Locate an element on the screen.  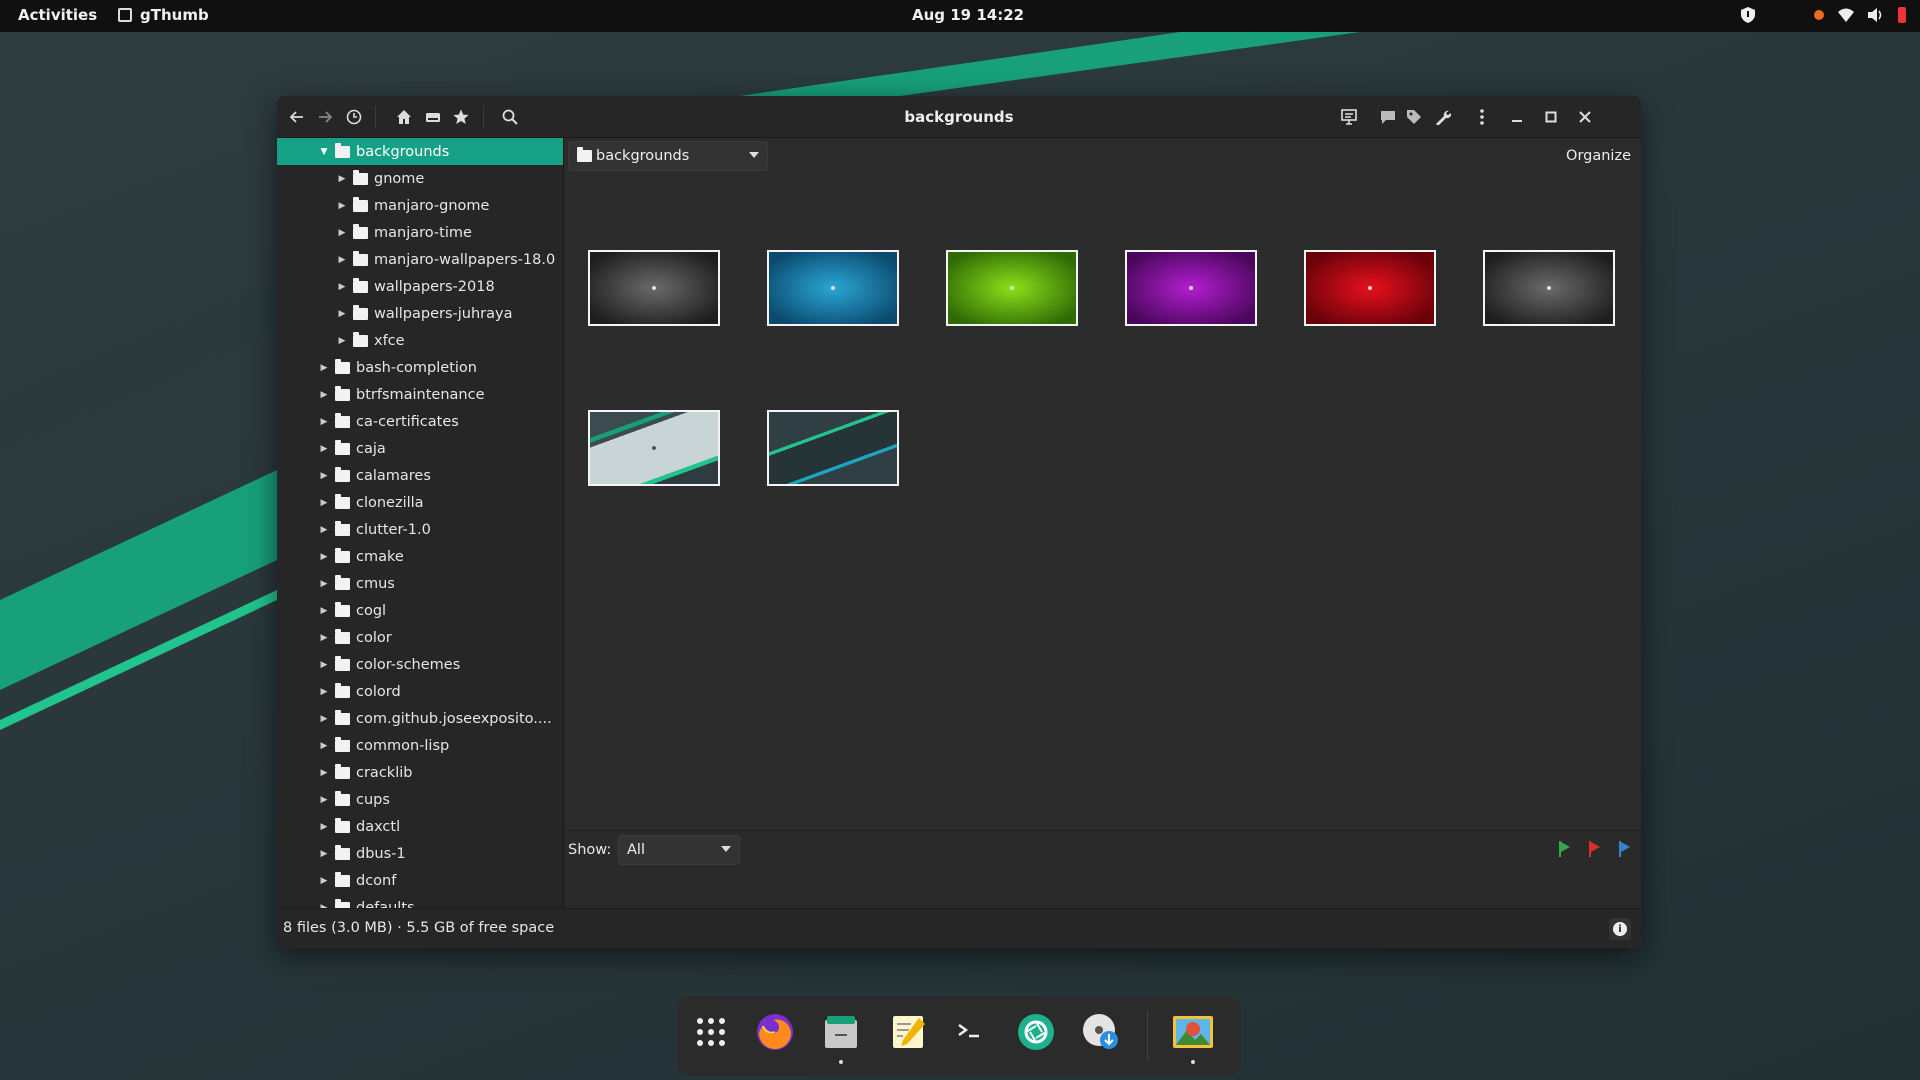
tree-item: ▶ color-schemes is located at coordinates (420, 664).